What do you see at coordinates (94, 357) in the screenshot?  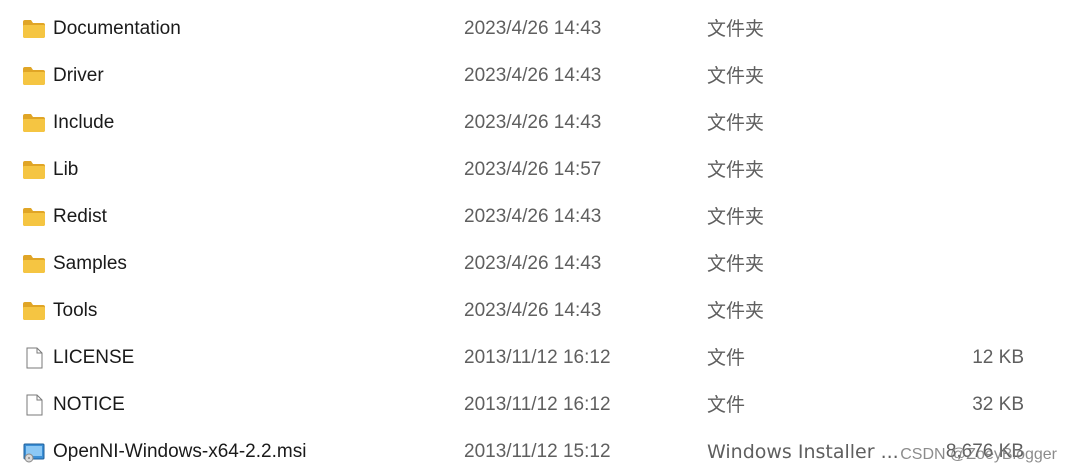 I see `file-name: LICENSE` at bounding box center [94, 357].